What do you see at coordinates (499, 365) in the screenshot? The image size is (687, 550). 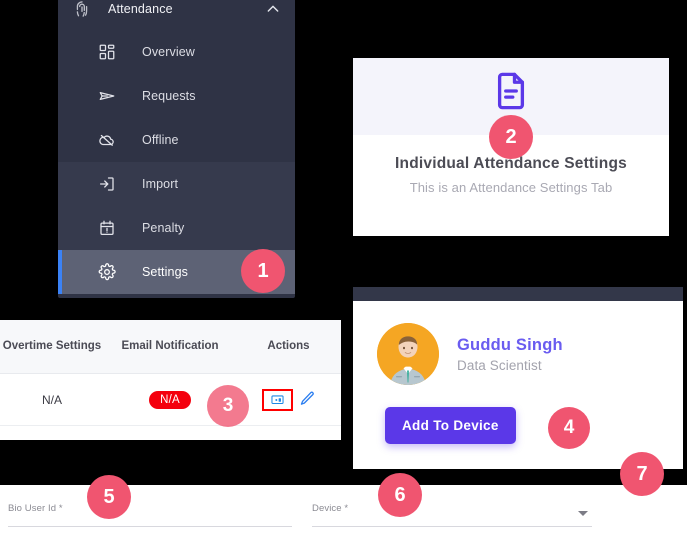 I see `employee-role: Data Scientist` at bounding box center [499, 365].